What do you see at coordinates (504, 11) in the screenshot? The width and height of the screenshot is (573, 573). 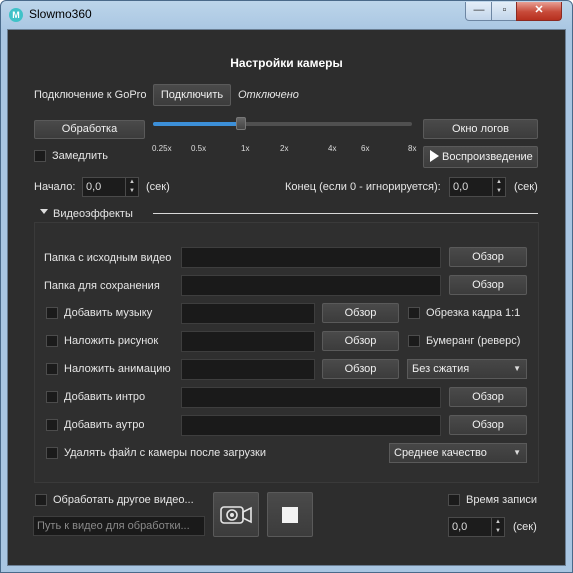 I see `maximize-button: ▫` at bounding box center [504, 11].